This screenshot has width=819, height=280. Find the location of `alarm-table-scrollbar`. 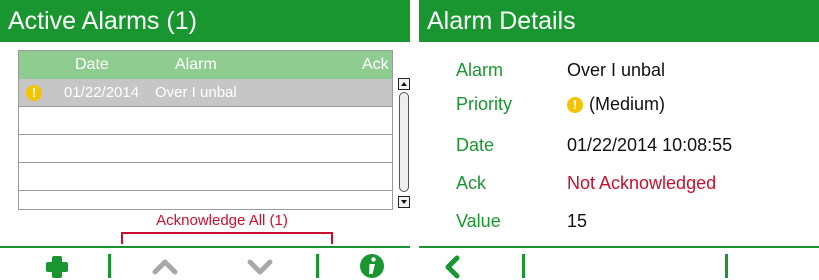

alarm-table-scrollbar is located at coordinates (404, 144).